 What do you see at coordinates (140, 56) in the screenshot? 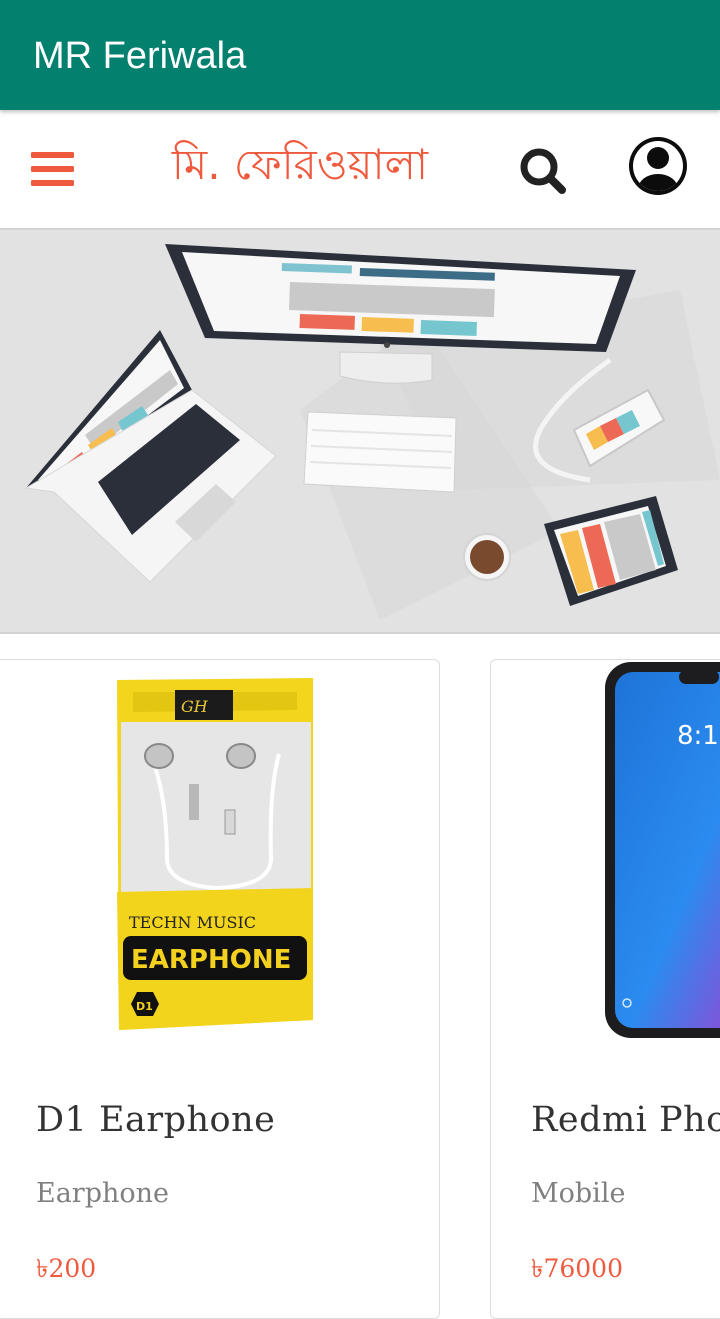
I see `app-title: MR Feriwala` at bounding box center [140, 56].